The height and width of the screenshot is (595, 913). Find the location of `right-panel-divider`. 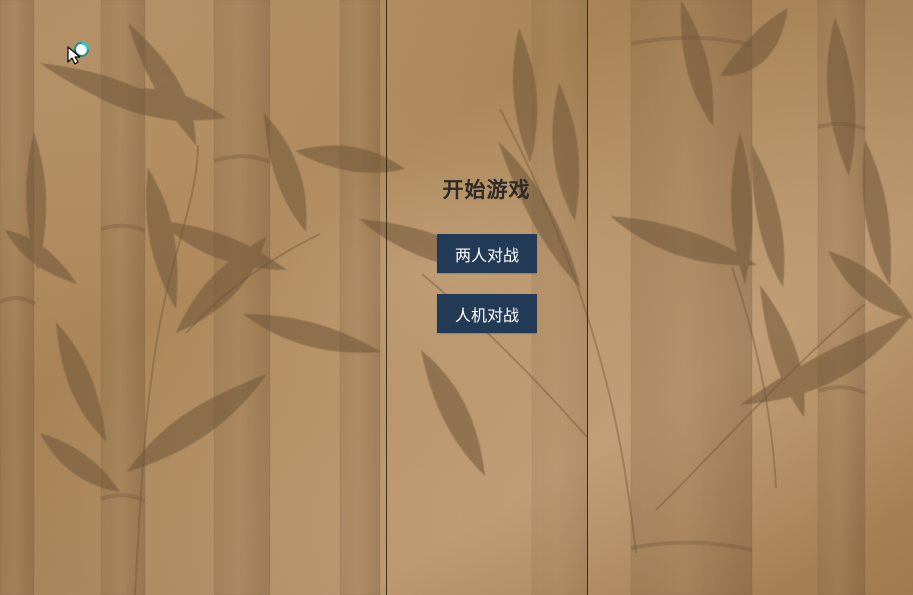

right-panel-divider is located at coordinates (587, 297).